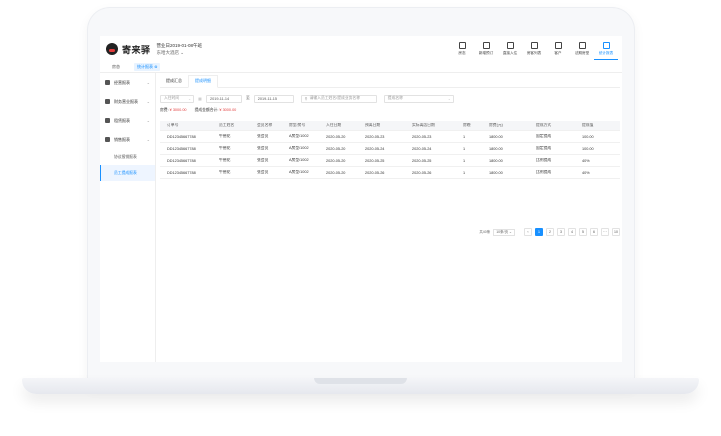 Image resolution: width=721 pixels, height=436 pixels. What do you see at coordinates (422, 148) in the screenshot?
I see `table-cell: 2020-05-24` at bounding box center [422, 148].